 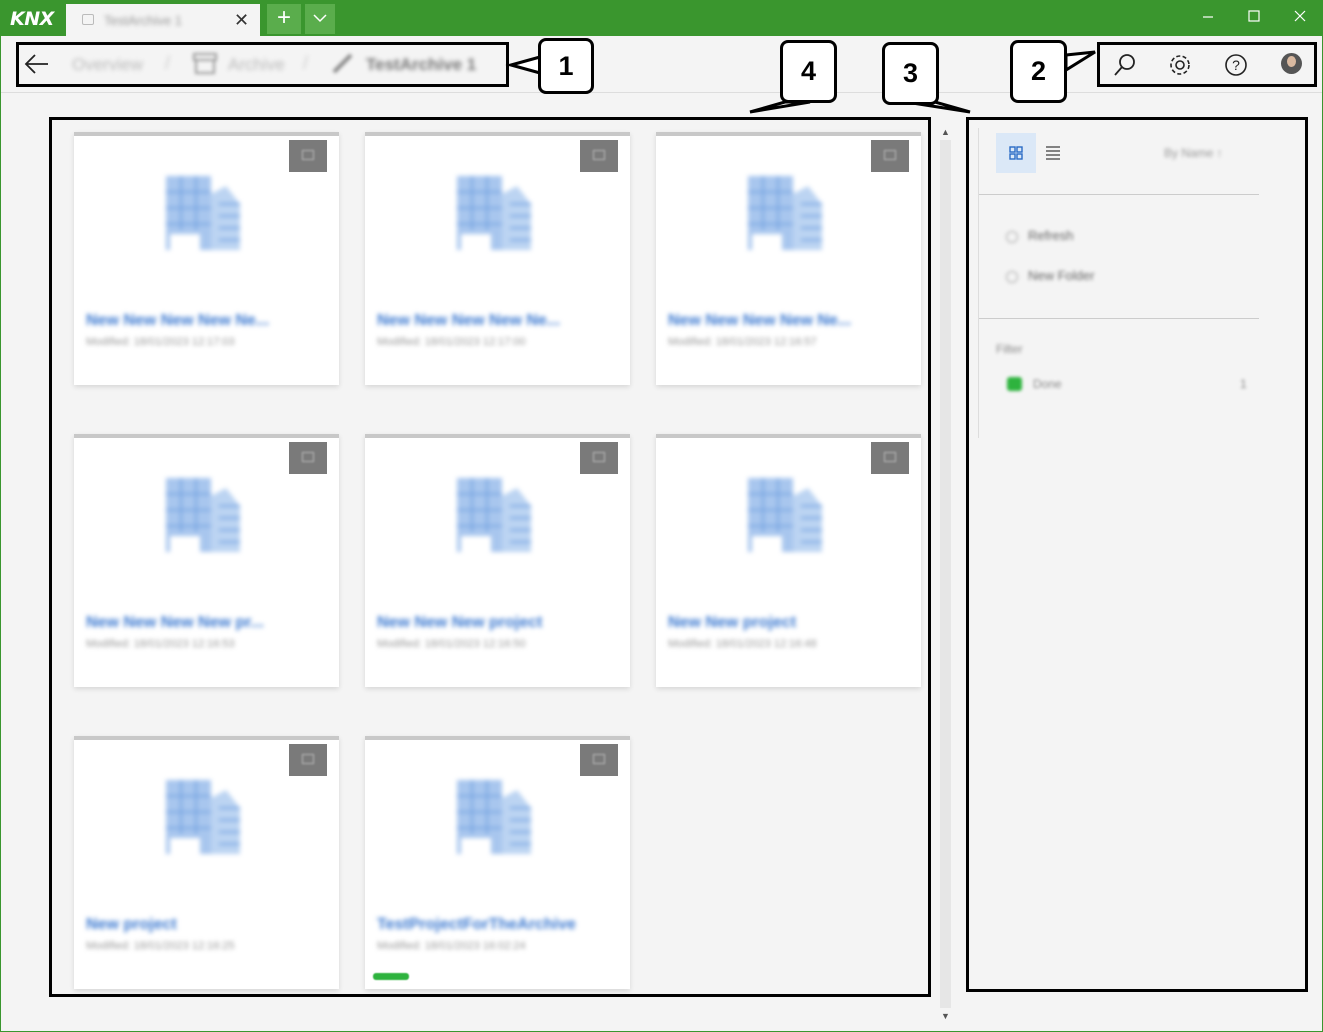 What do you see at coordinates (1038, 71) in the screenshot?
I see `callout-2: 2` at bounding box center [1038, 71].